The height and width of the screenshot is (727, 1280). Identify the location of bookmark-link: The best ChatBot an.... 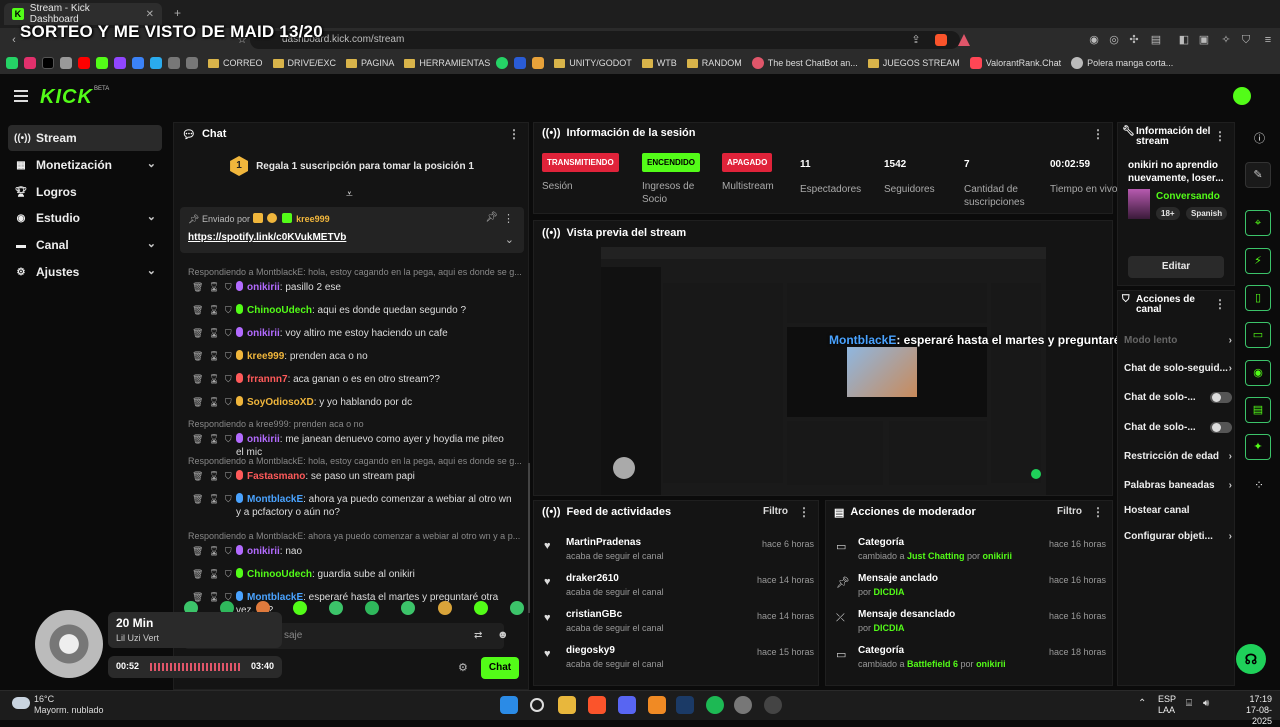
(804, 63).